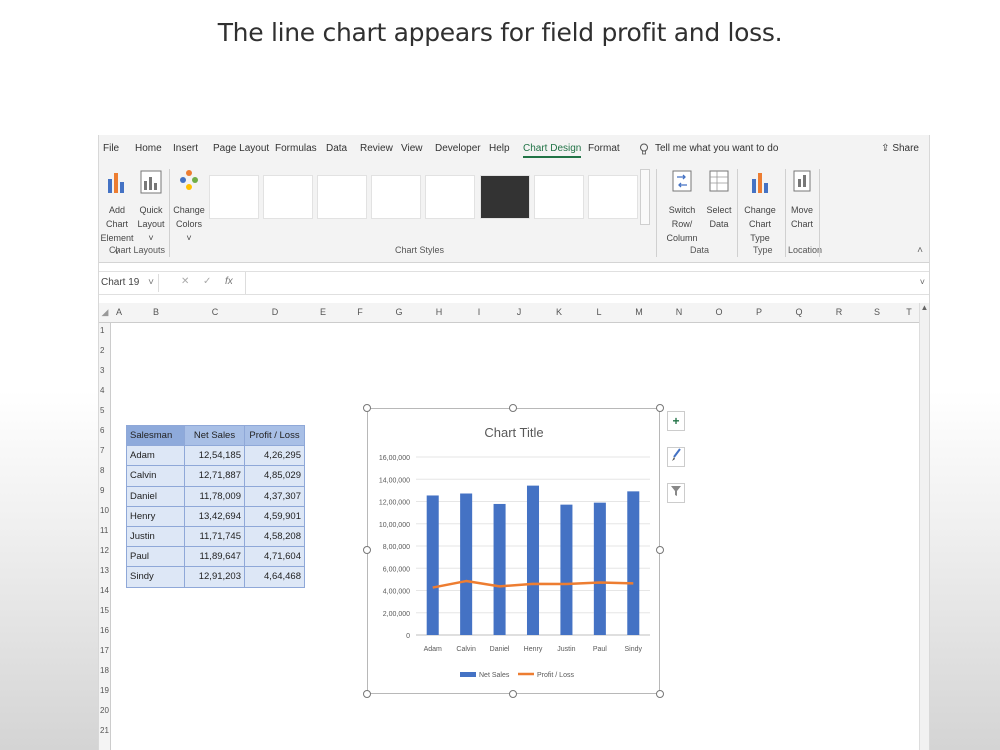  What do you see at coordinates (274, 435) in the screenshot?
I see `header-cell: Profit / Loss` at bounding box center [274, 435].